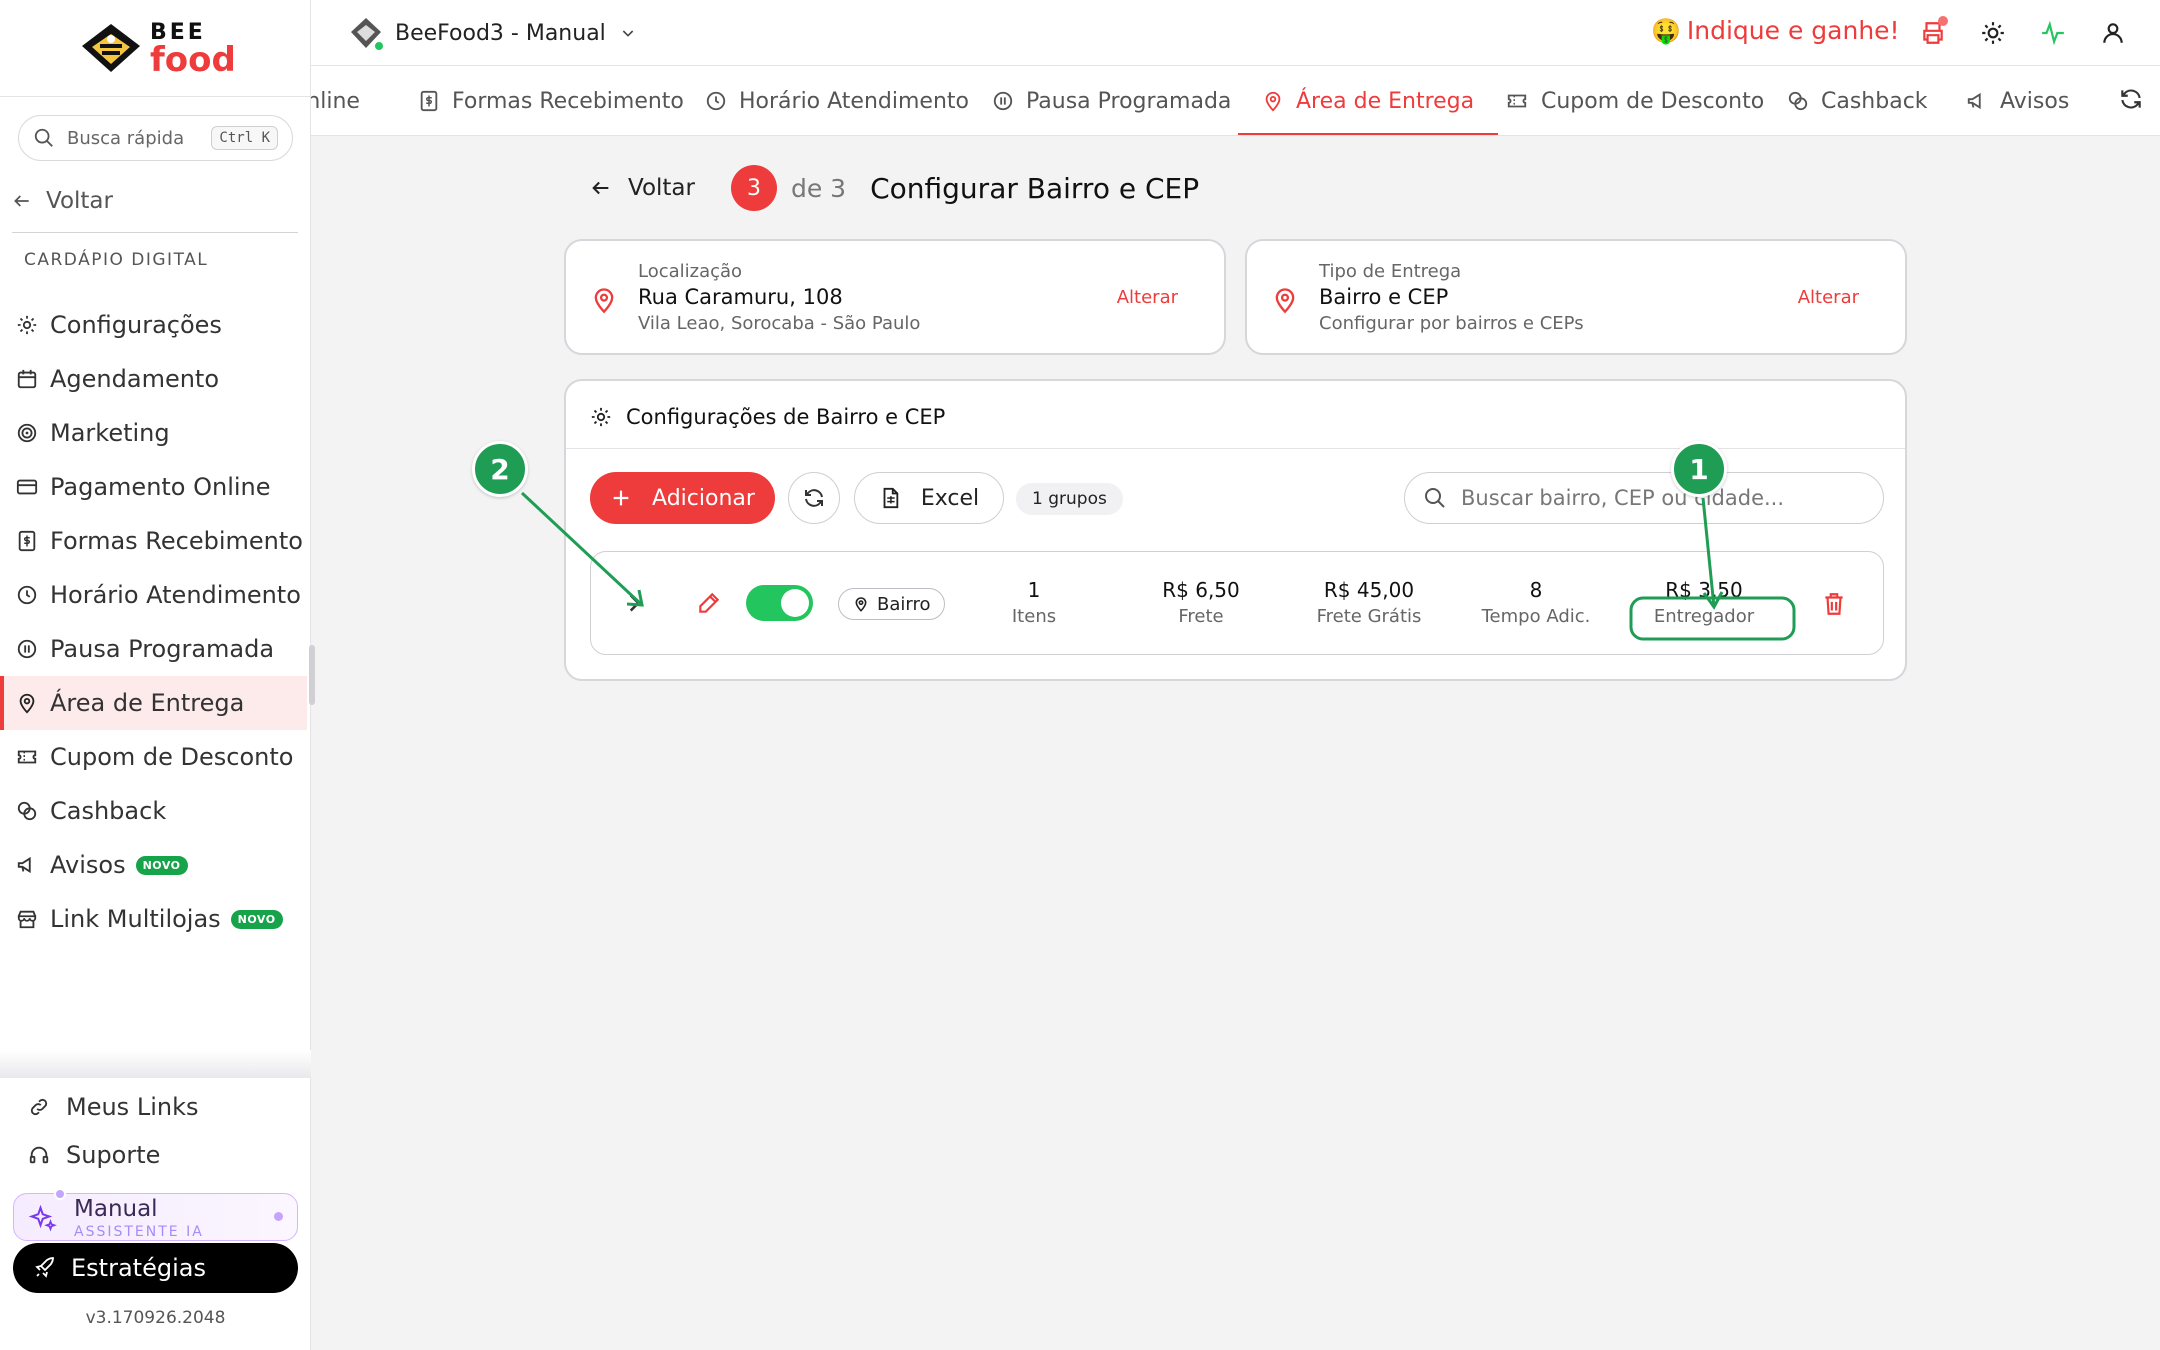 Image resolution: width=2160 pixels, height=1350 pixels. Describe the element at coordinates (42, 1218) in the screenshot. I see `sparkles-icon` at that location.